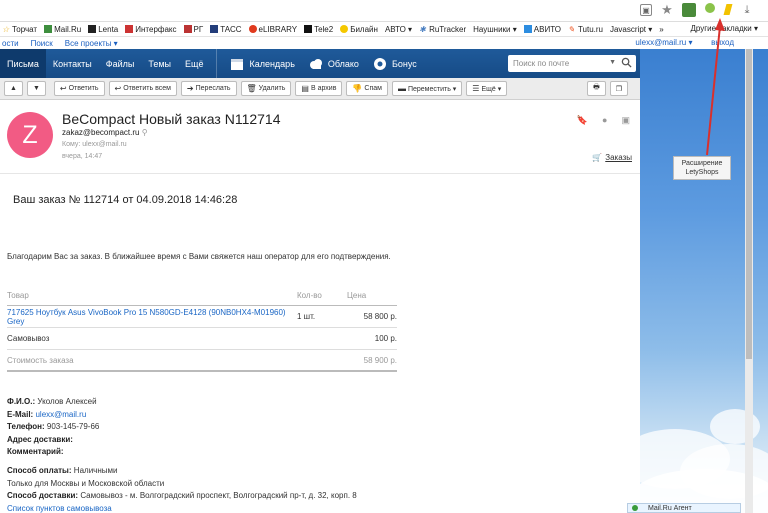 This screenshot has width=768, height=513. What do you see at coordinates (13, 88) in the screenshot?
I see `prev-message-button: ▲` at bounding box center [13, 88].